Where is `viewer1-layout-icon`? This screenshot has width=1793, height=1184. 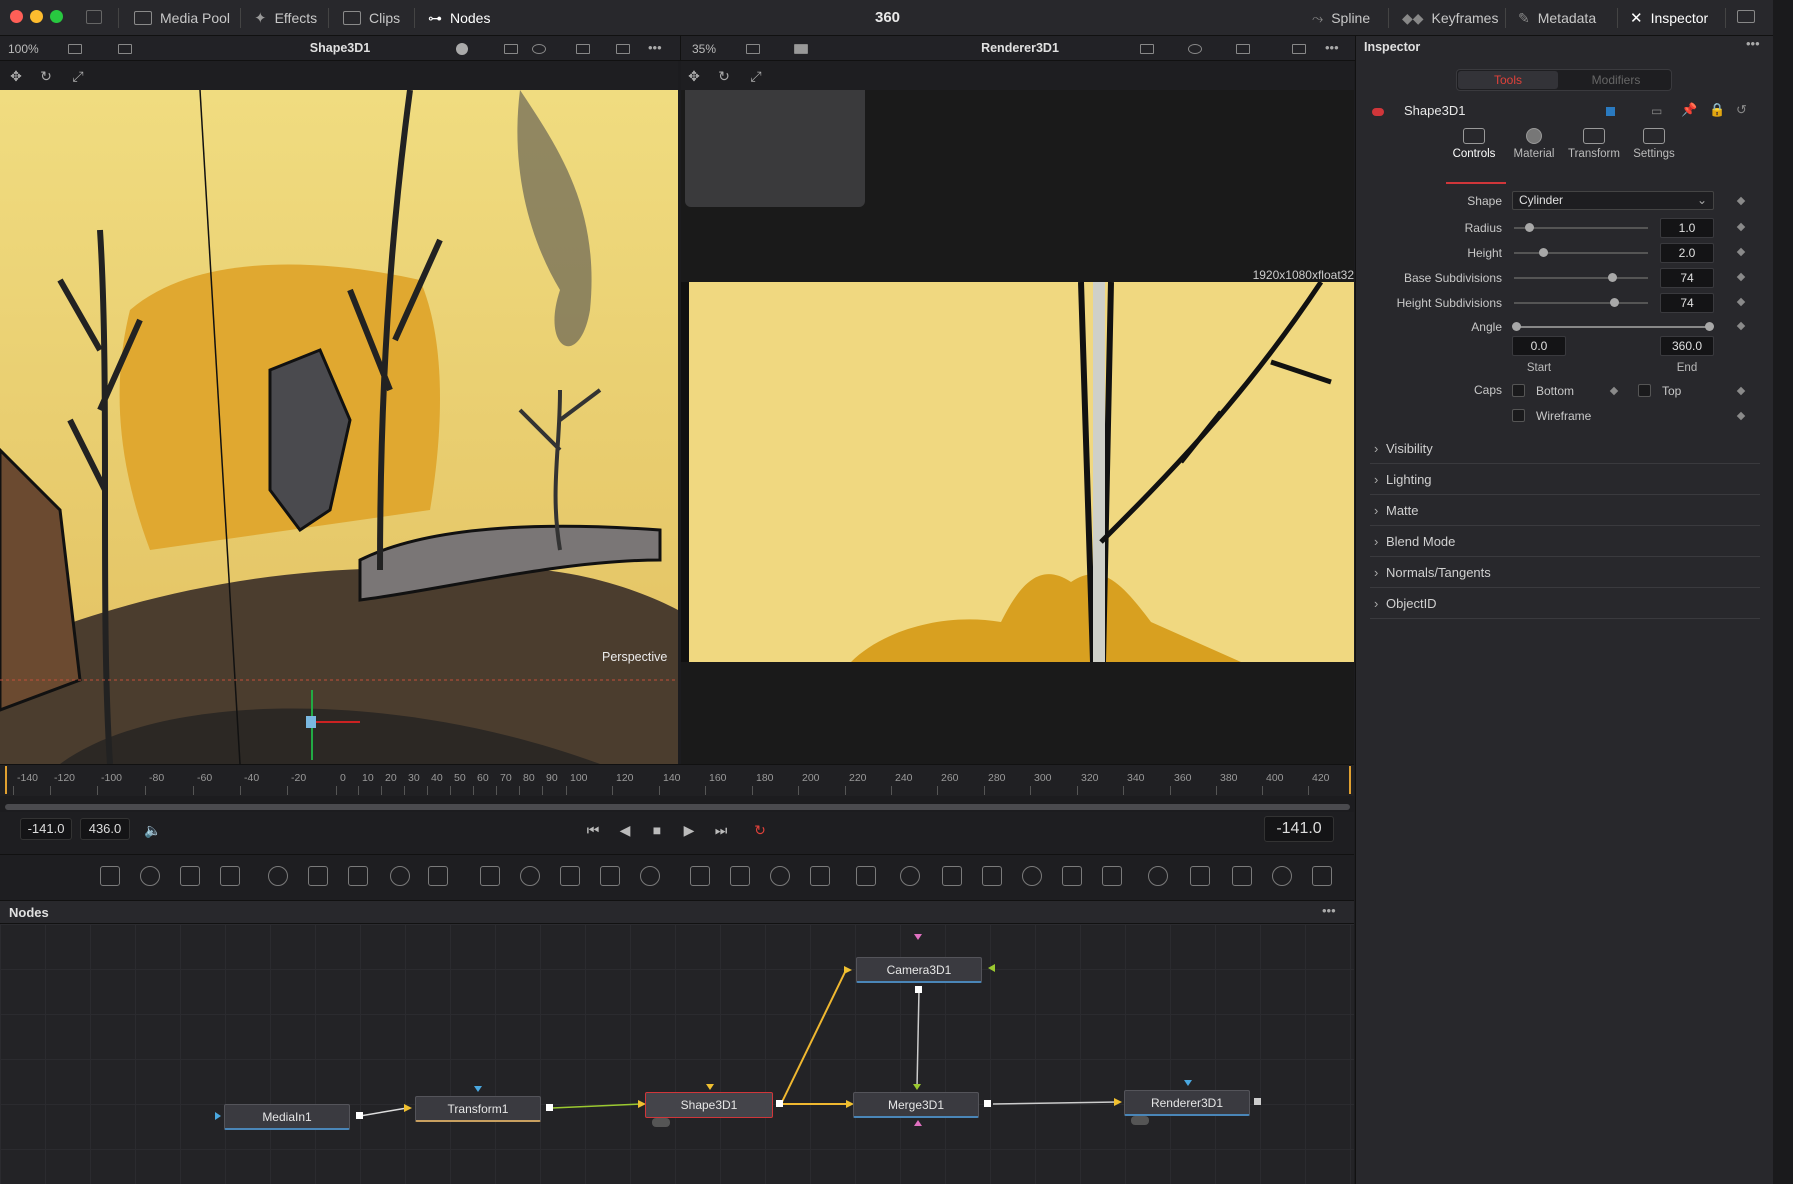
viewer1-layout-icon is located at coordinates (125, 49).